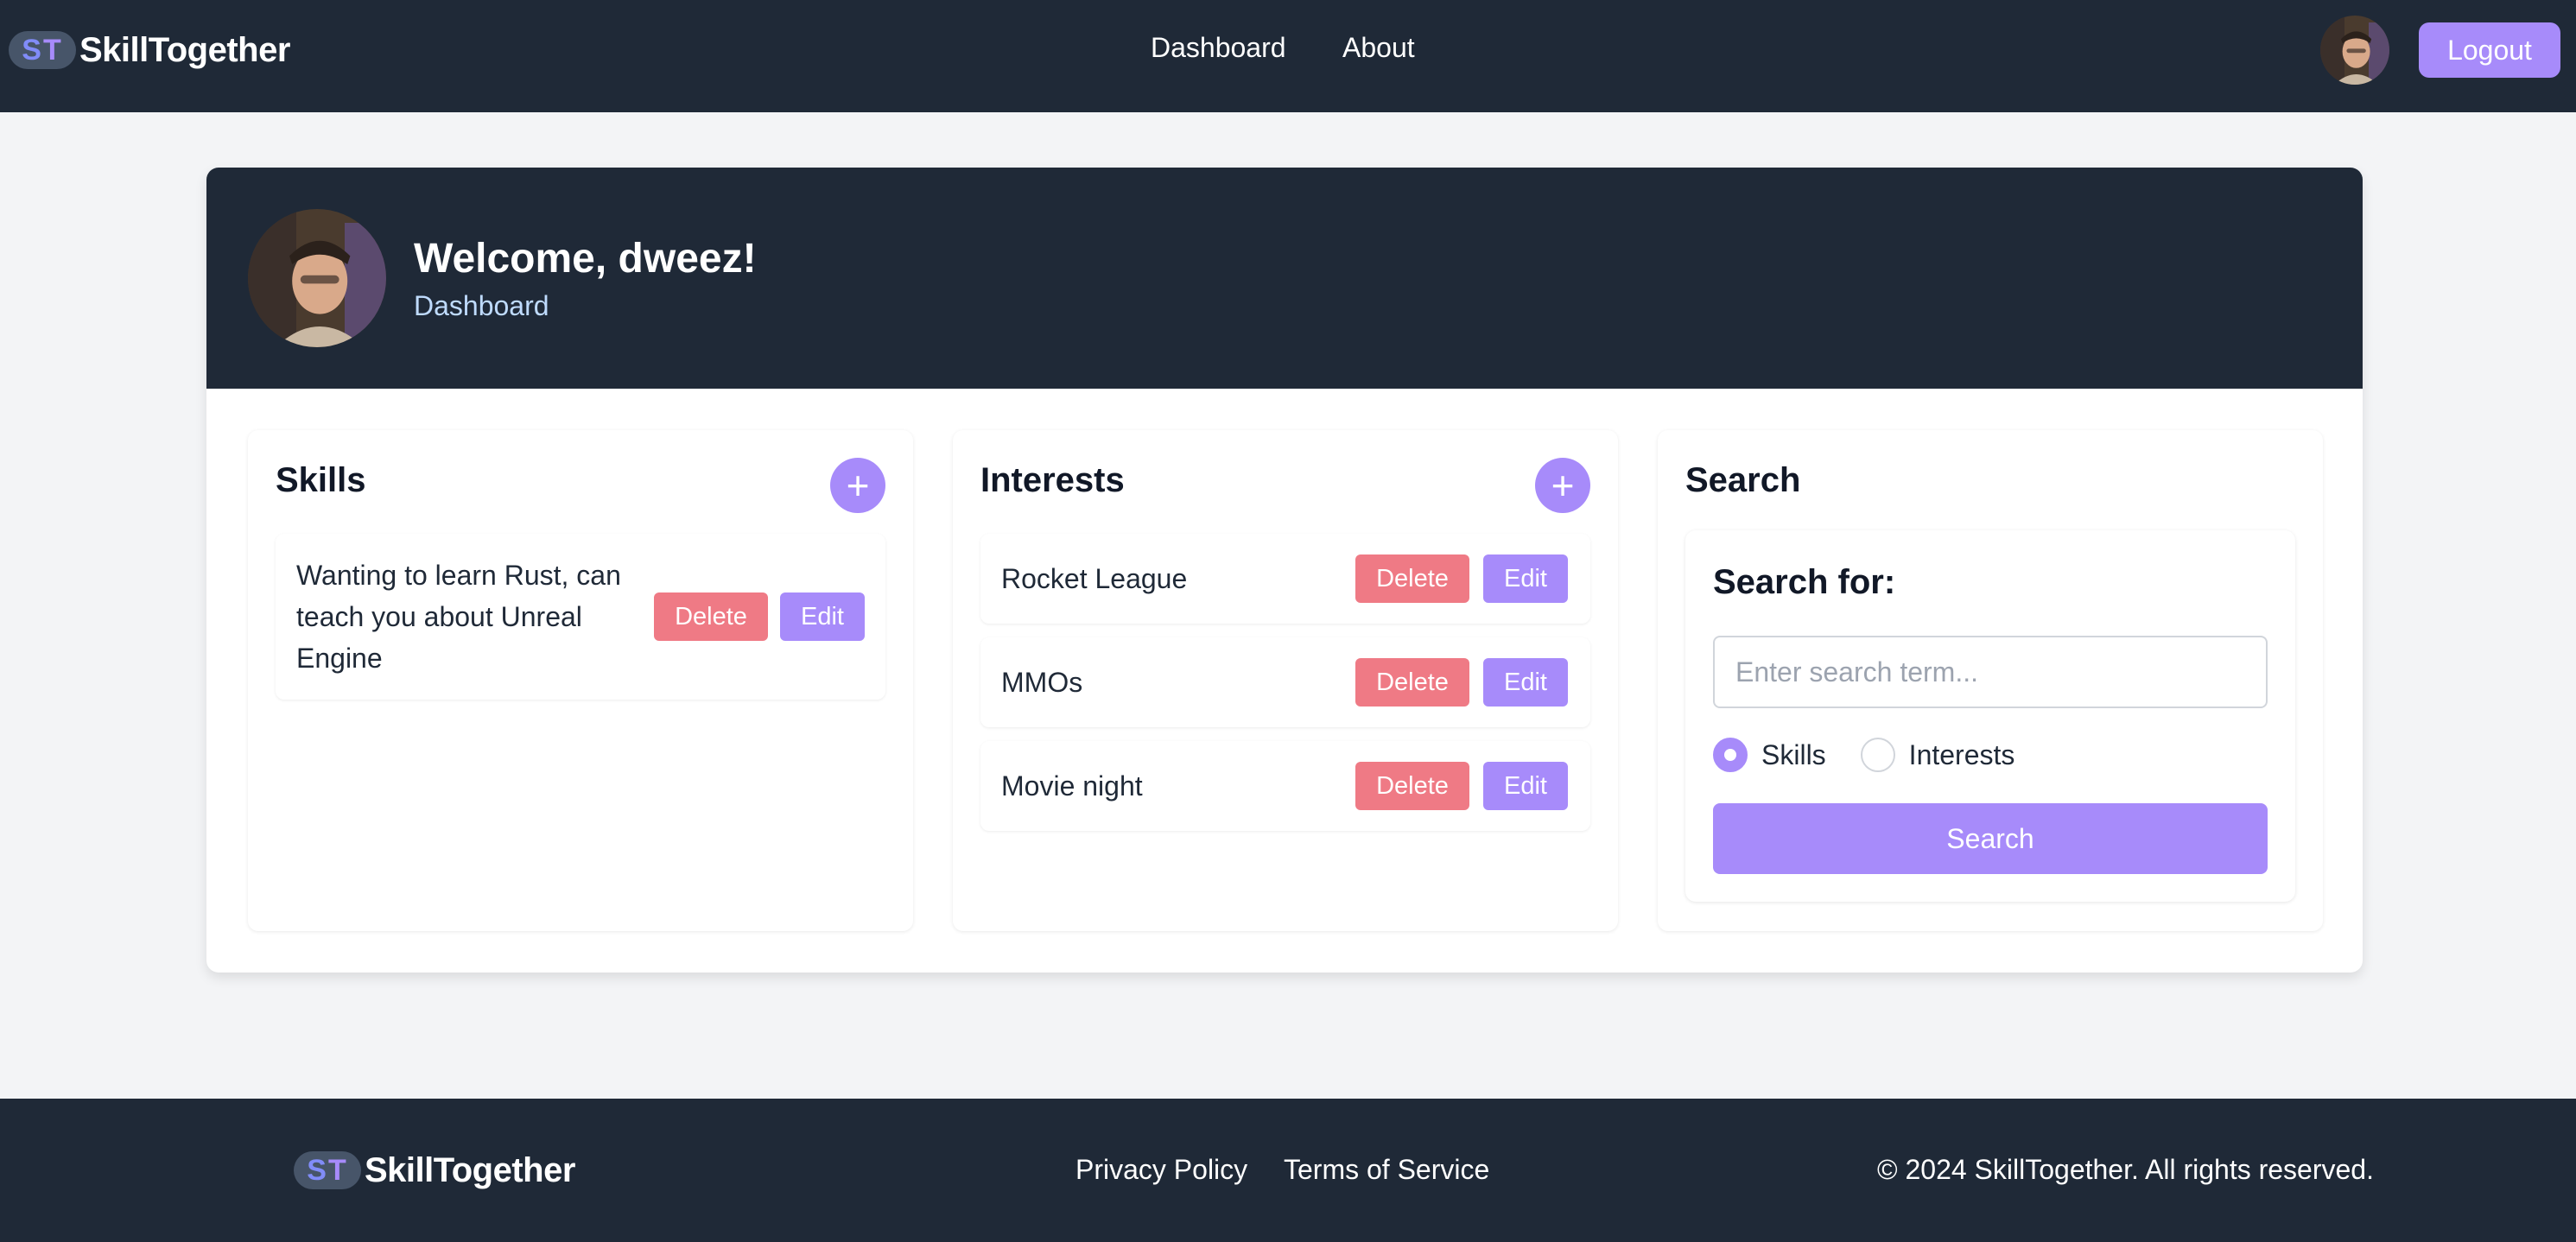 This screenshot has height=1242, width=2576. What do you see at coordinates (1962, 755) in the screenshot?
I see `radio-interests-label: Interests` at bounding box center [1962, 755].